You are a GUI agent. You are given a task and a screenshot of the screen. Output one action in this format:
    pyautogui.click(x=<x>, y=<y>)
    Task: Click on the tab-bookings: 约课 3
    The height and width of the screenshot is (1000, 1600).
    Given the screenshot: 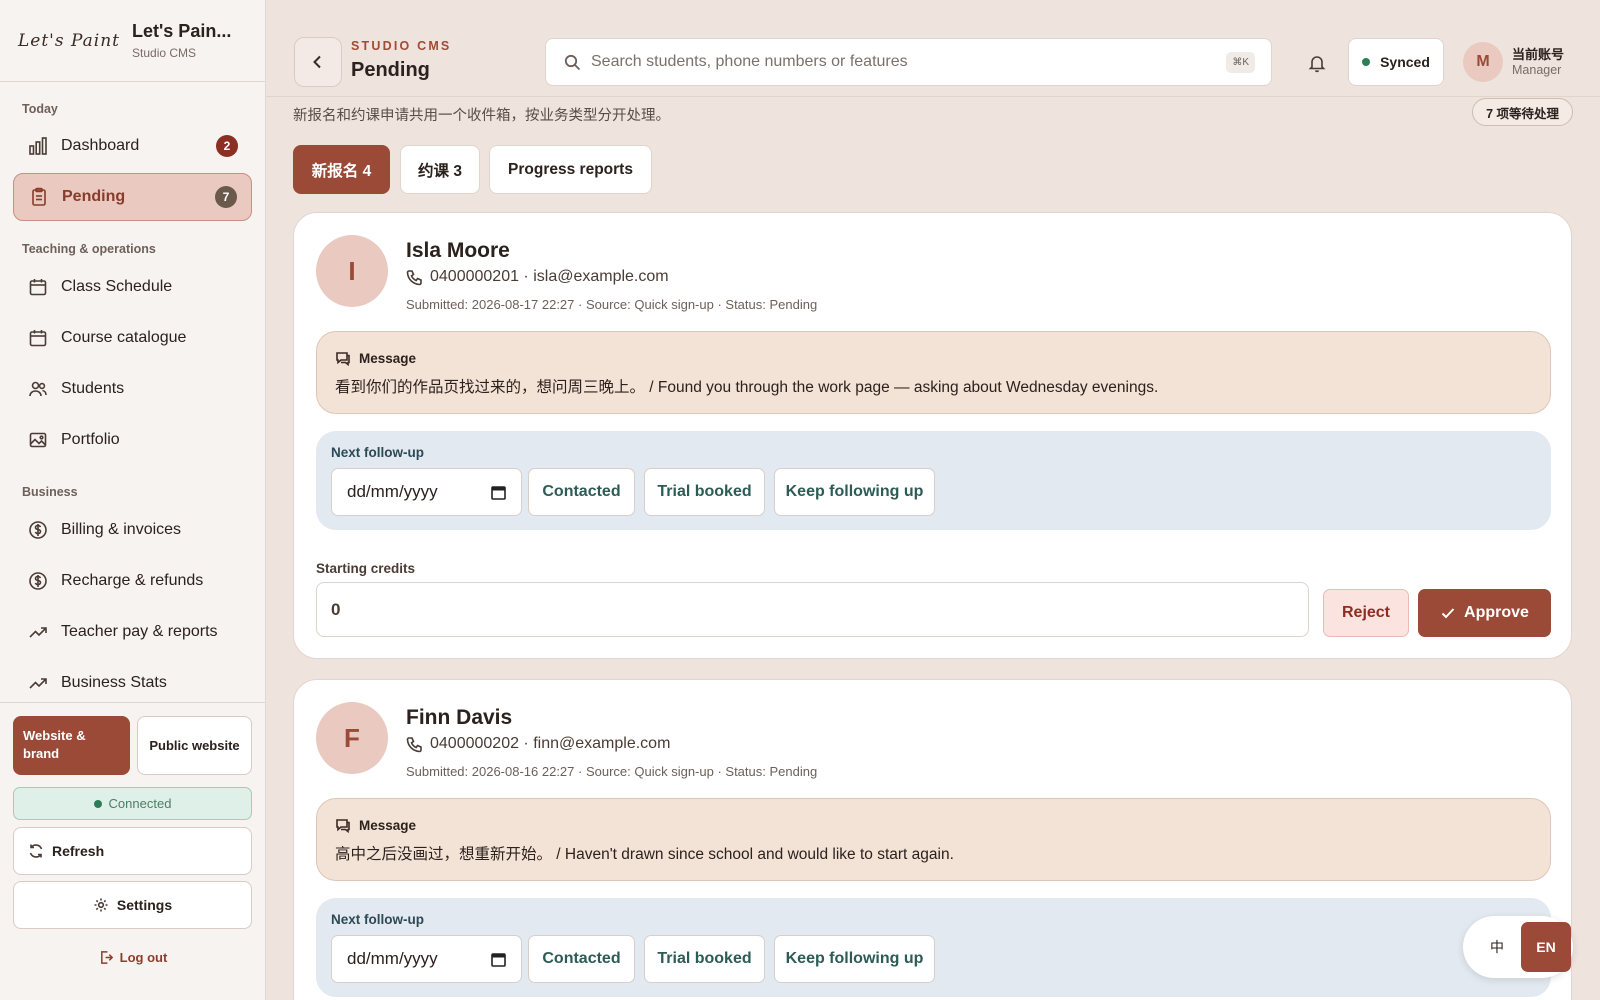 What is the action you would take?
    pyautogui.click(x=440, y=169)
    